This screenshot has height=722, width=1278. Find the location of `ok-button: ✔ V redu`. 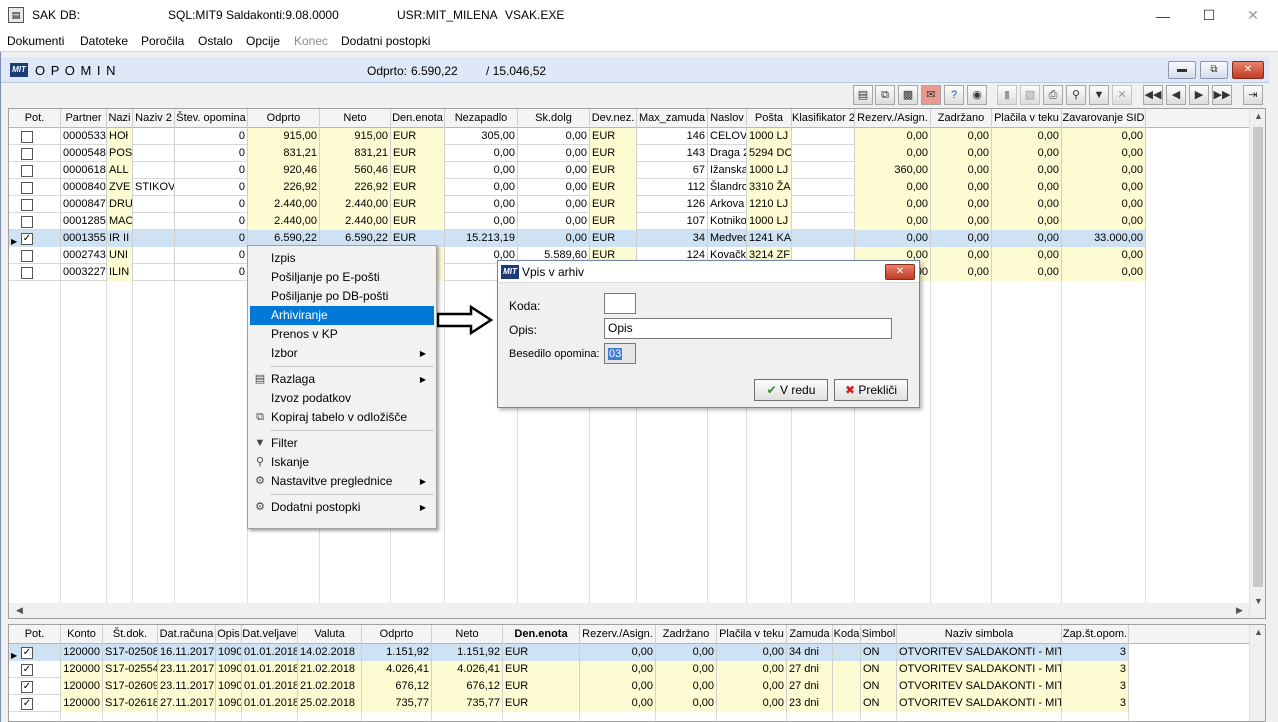

ok-button: ✔ V redu is located at coordinates (791, 390).